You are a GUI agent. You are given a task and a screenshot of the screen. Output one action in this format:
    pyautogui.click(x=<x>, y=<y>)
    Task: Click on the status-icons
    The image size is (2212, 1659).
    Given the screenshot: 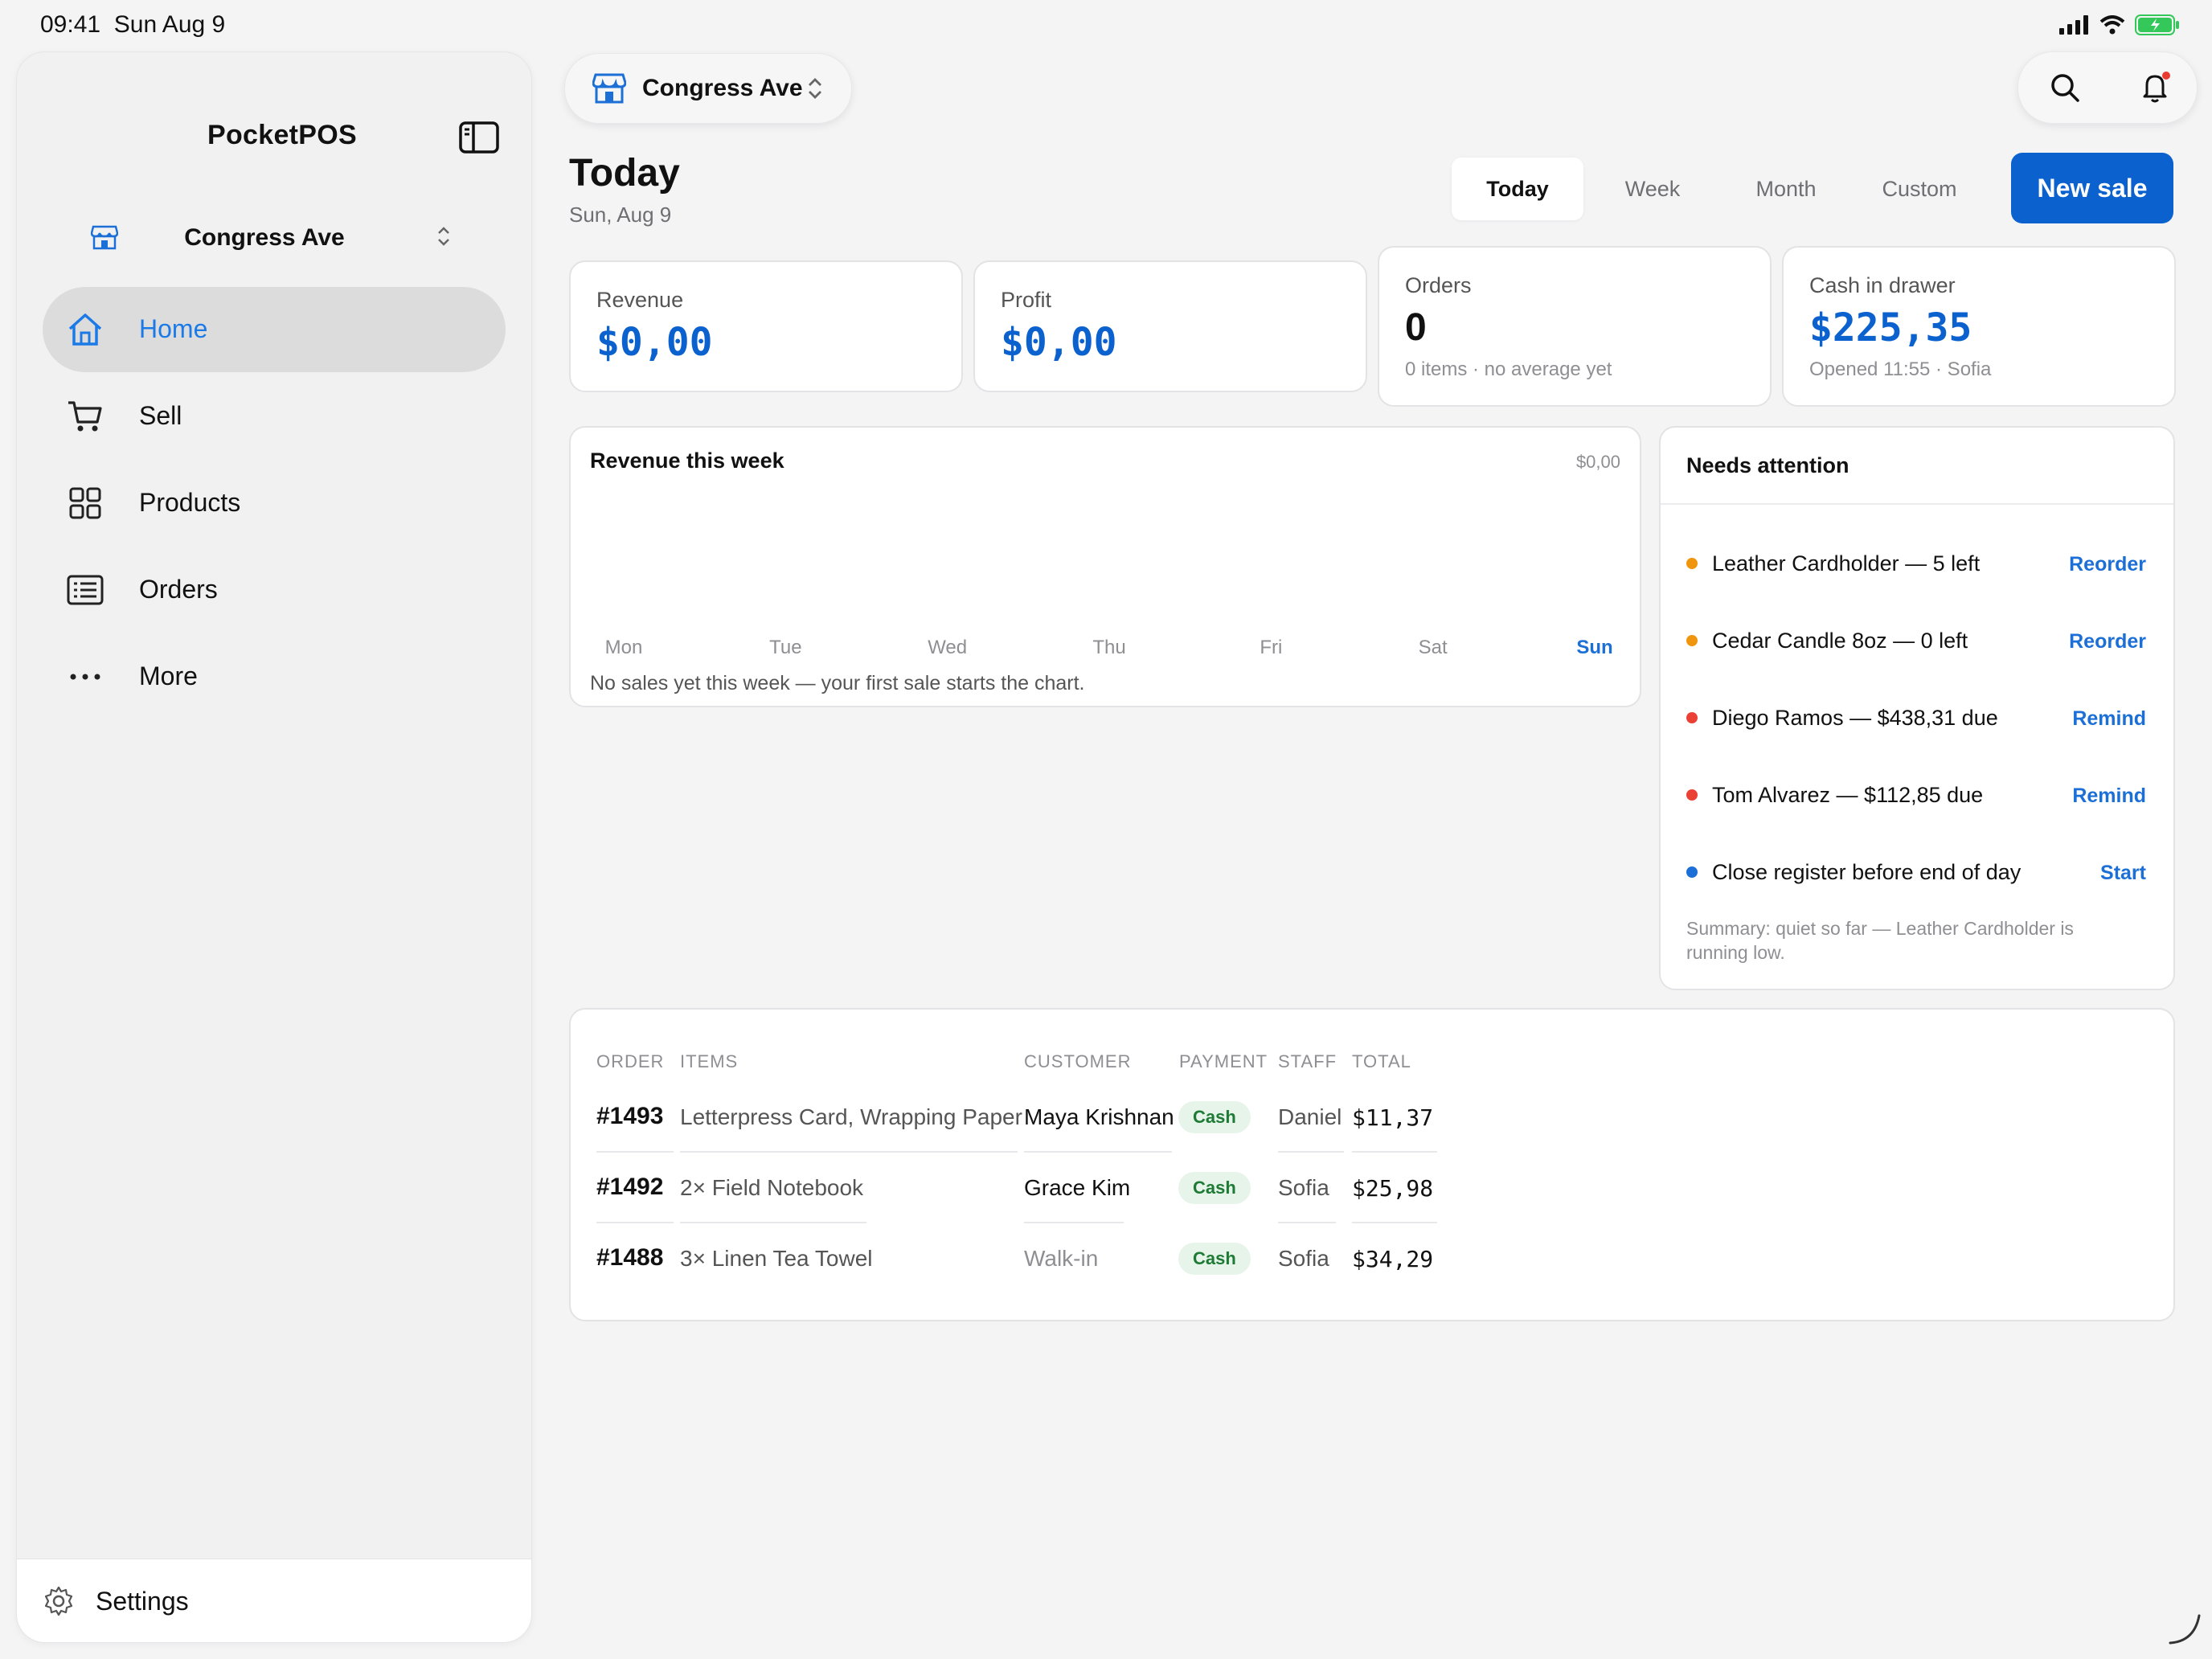 What is the action you would take?
    pyautogui.click(x=2119, y=24)
    